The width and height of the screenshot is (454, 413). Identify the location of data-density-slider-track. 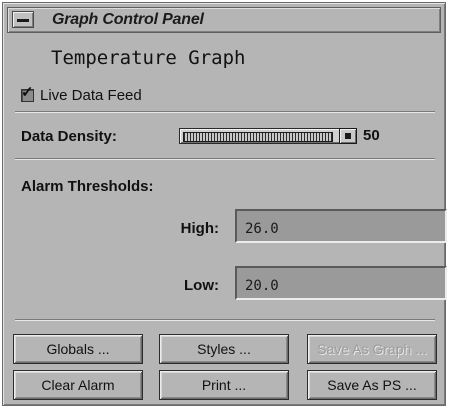
(268, 136).